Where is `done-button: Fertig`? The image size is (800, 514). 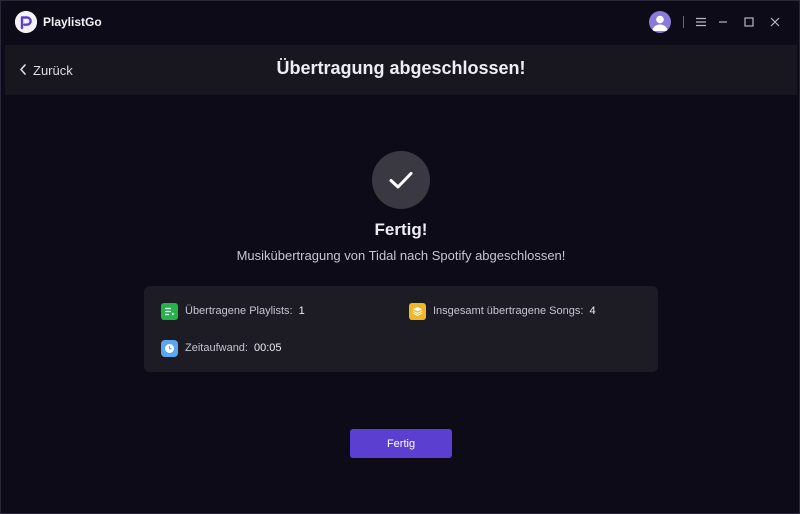 done-button: Fertig is located at coordinates (401, 443).